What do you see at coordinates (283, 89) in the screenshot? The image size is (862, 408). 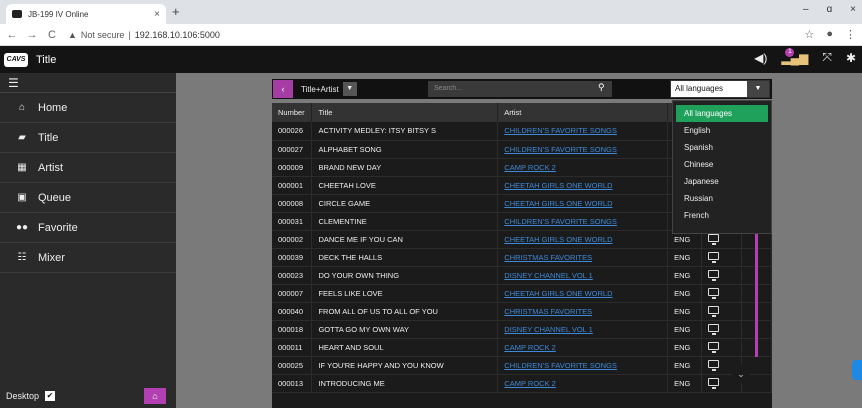 I see `back-button: ‹` at bounding box center [283, 89].